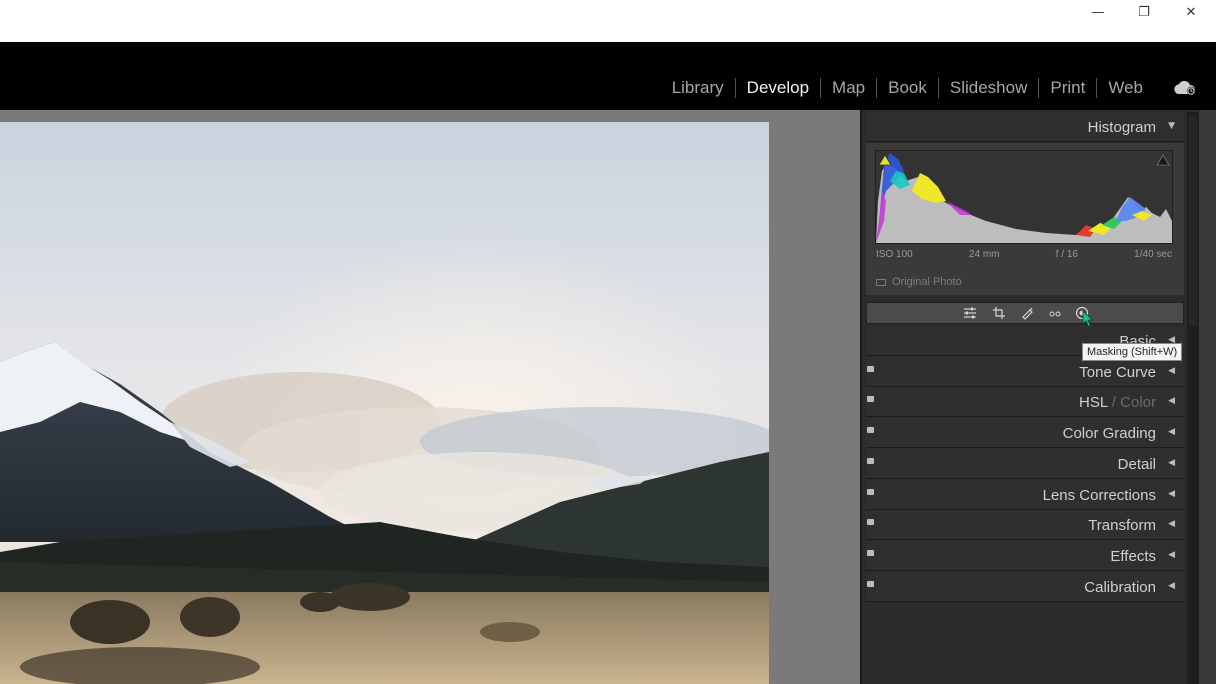 This screenshot has width=1216, height=684. What do you see at coordinates (894, 254) in the screenshot?
I see `iso-value: ISO 100` at bounding box center [894, 254].